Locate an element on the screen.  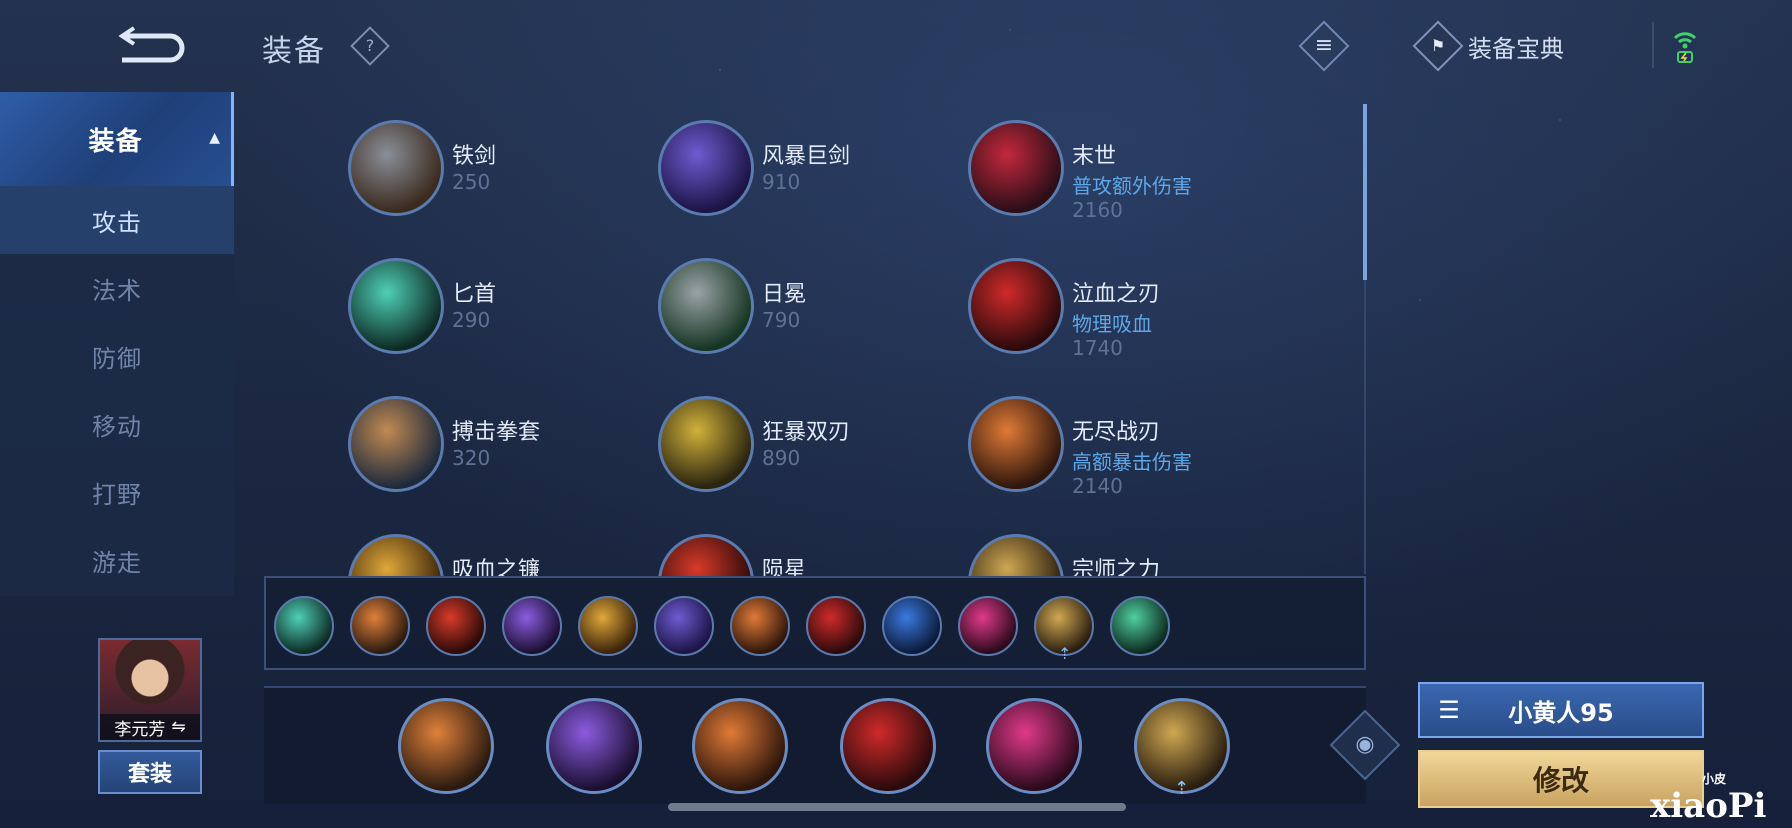
item-card: 陨星 is located at coordinates (804, 551).